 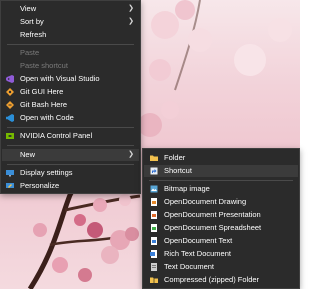 I want to click on menu-item-label: Bitmap image, so click(x=187, y=188).